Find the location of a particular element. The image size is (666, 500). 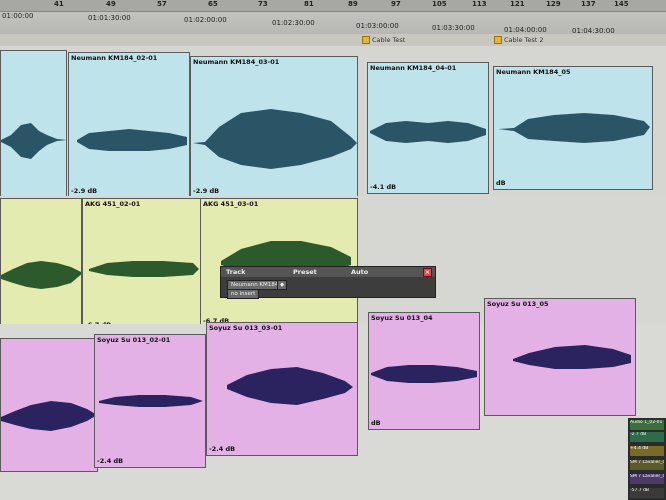

mini-track-label: -2.7 dB is located at coordinates (647, 437).